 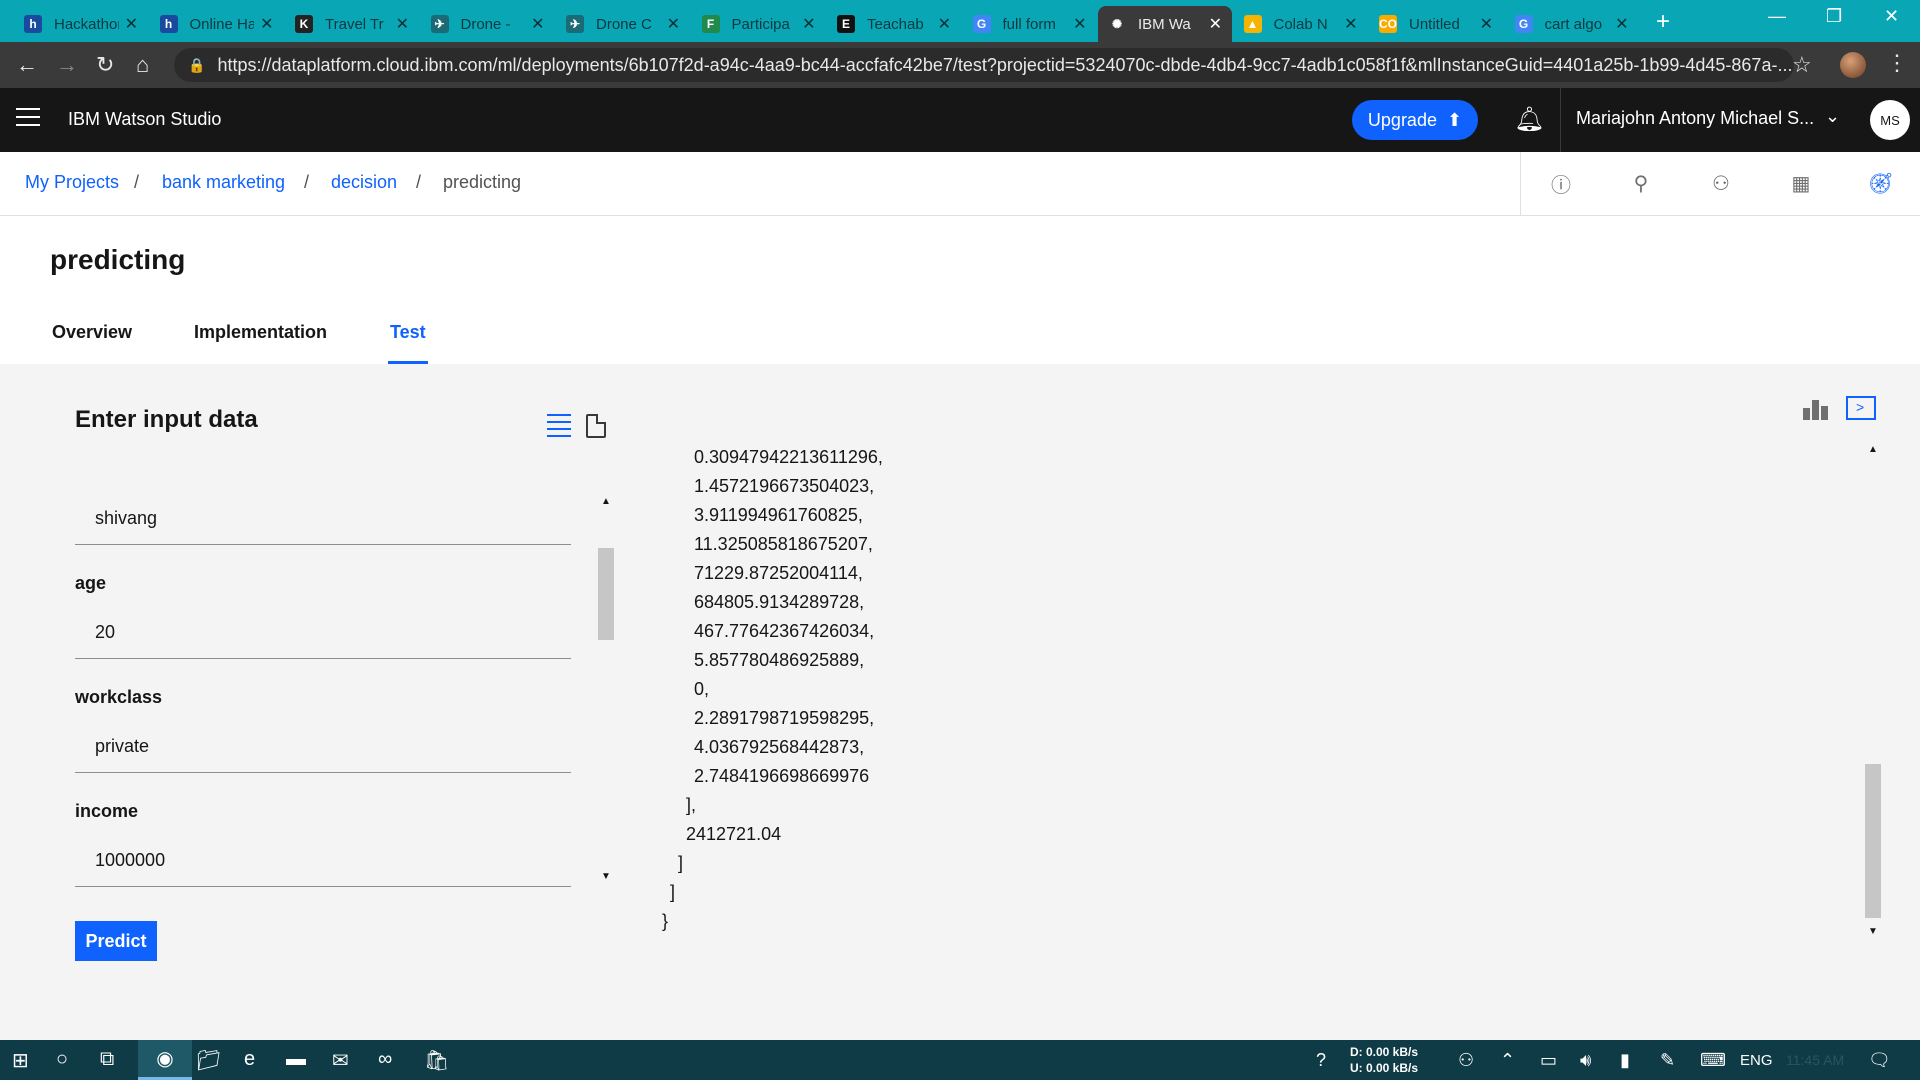 I want to click on help-icon: ?, so click(x=1321, y=1060).